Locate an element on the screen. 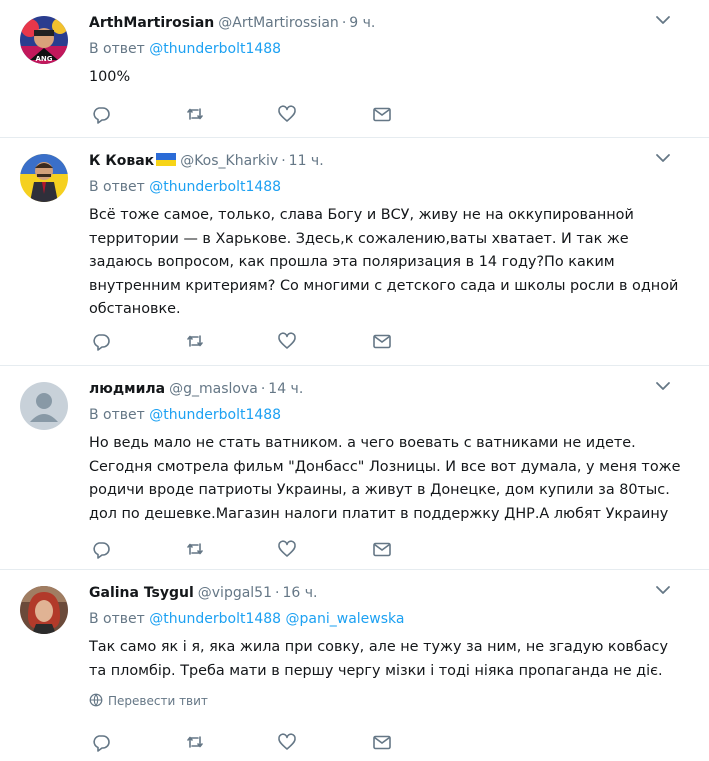 The height and width of the screenshot is (761, 709). translate-link: Перевести твит is located at coordinates (148, 700).